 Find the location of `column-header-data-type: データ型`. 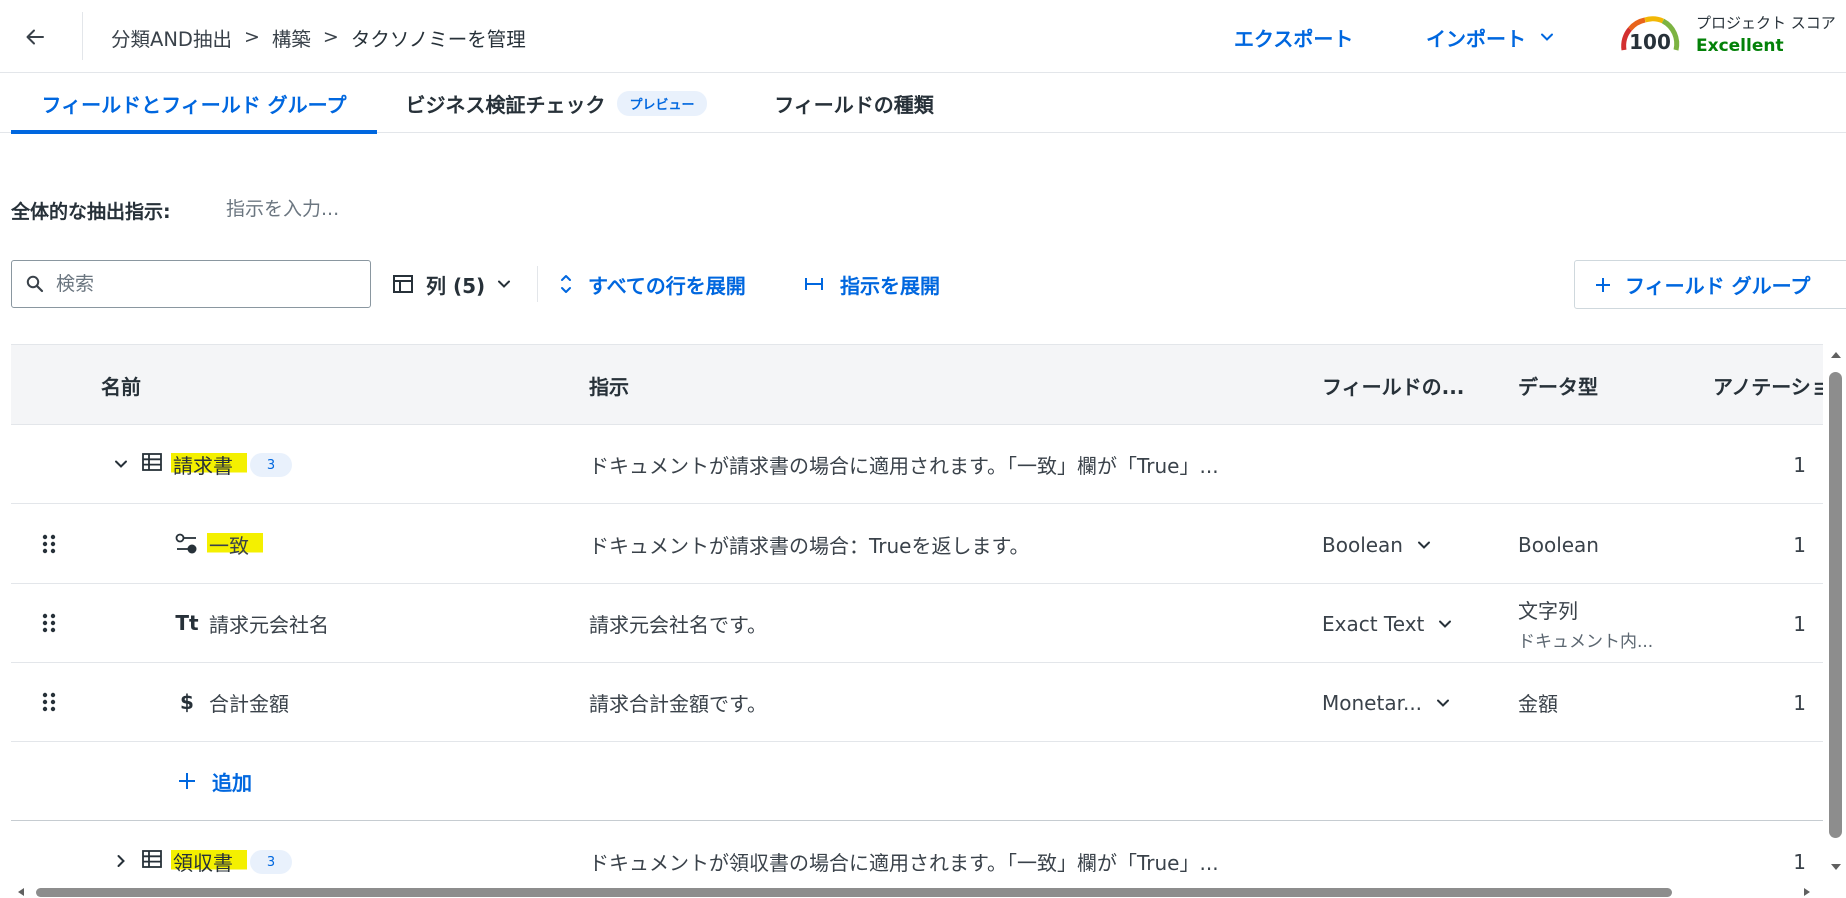

column-header-data-type: データ型 is located at coordinates (1593, 385).